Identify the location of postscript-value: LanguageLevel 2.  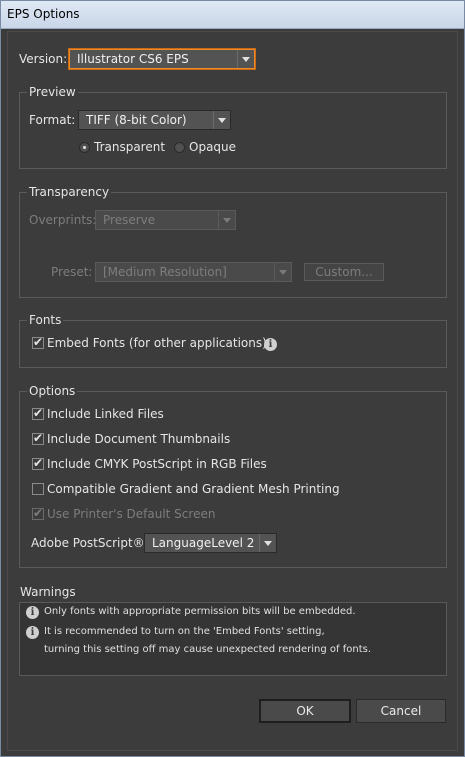
(203, 543).